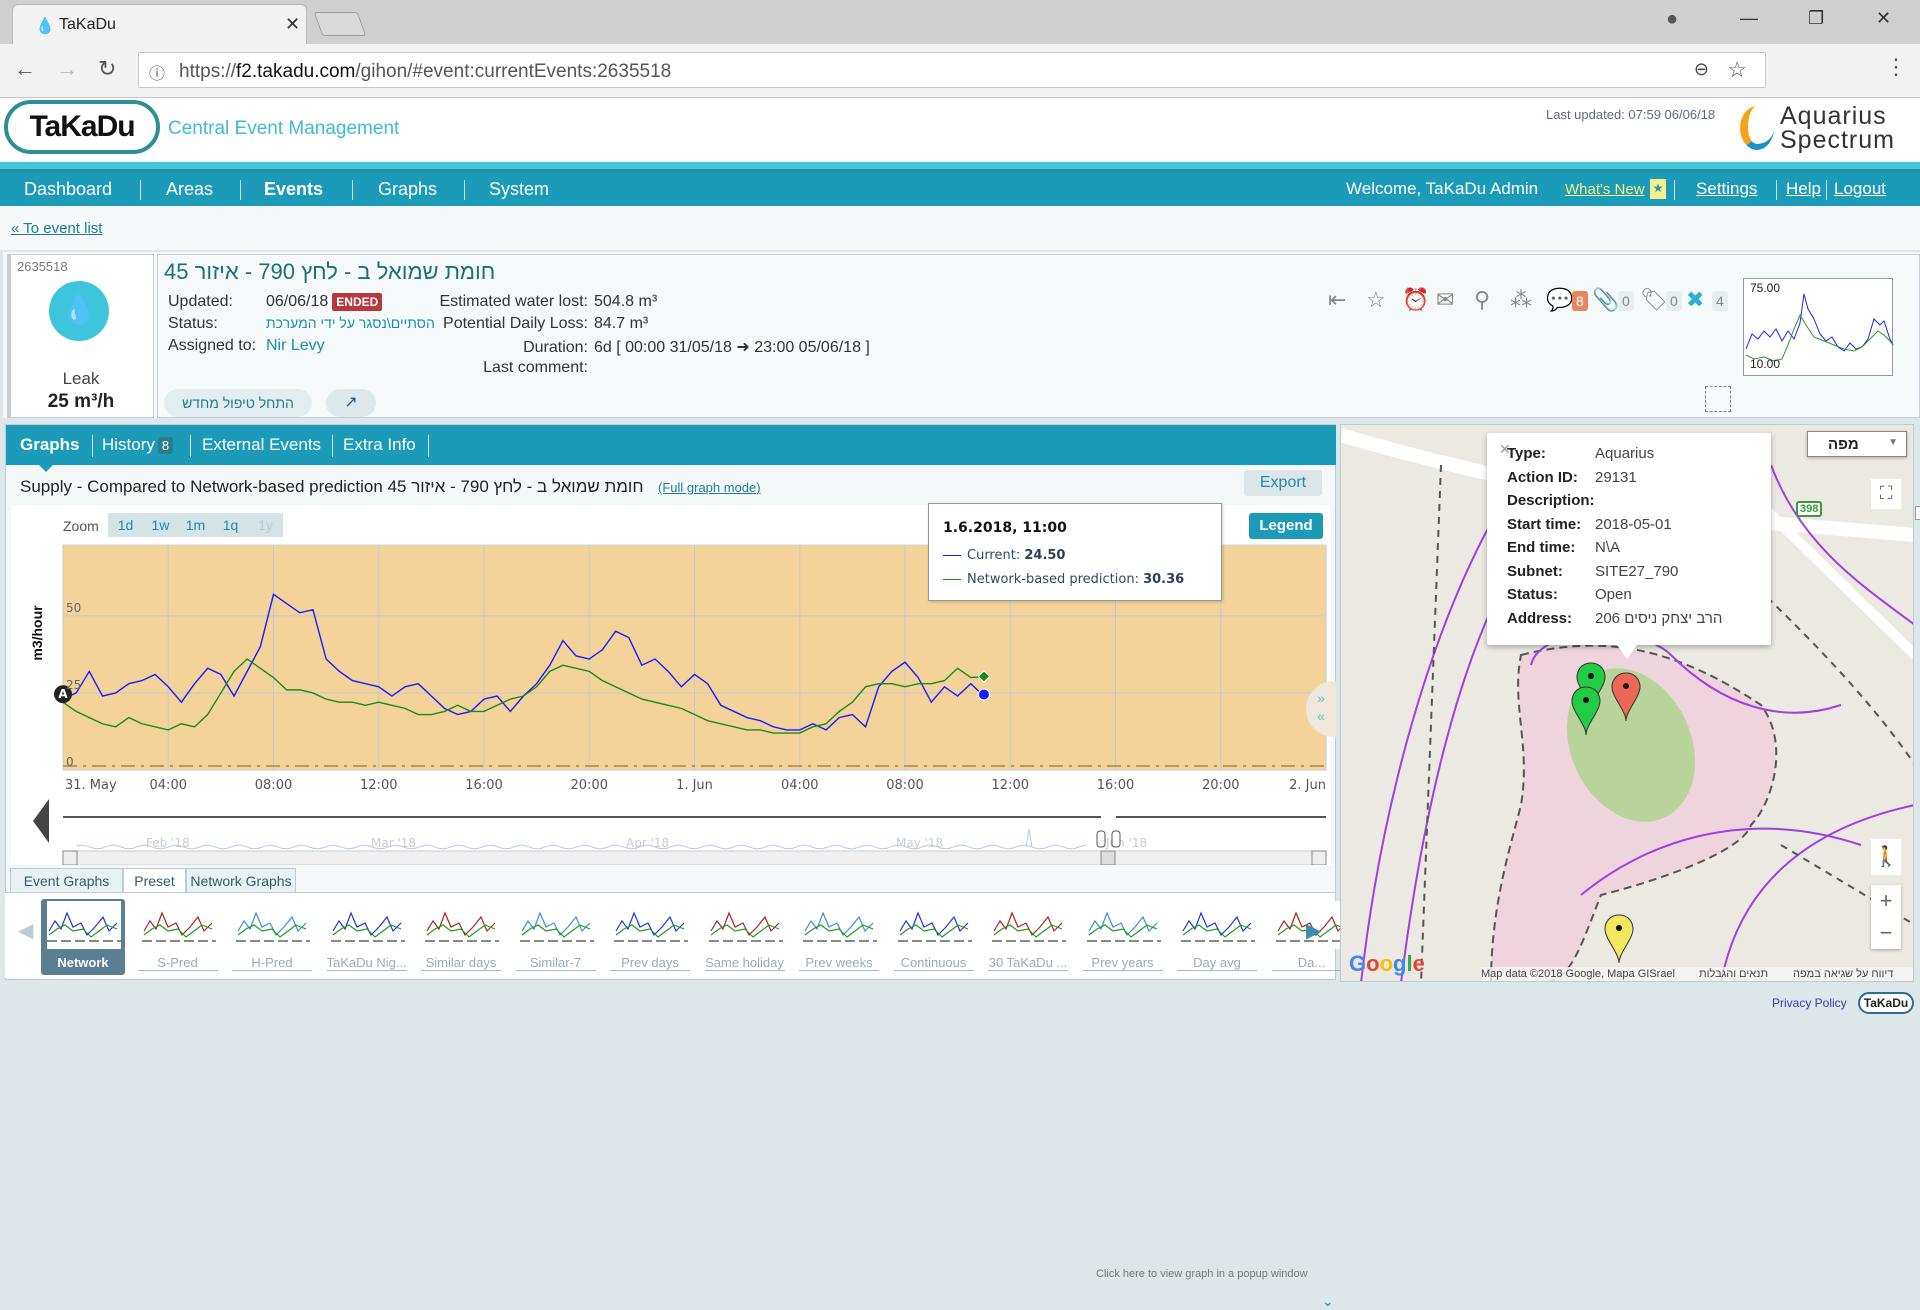 Image resolution: width=1920 pixels, height=1310 pixels. I want to click on info-row: Subnet: SITE27_790, so click(1593, 571).